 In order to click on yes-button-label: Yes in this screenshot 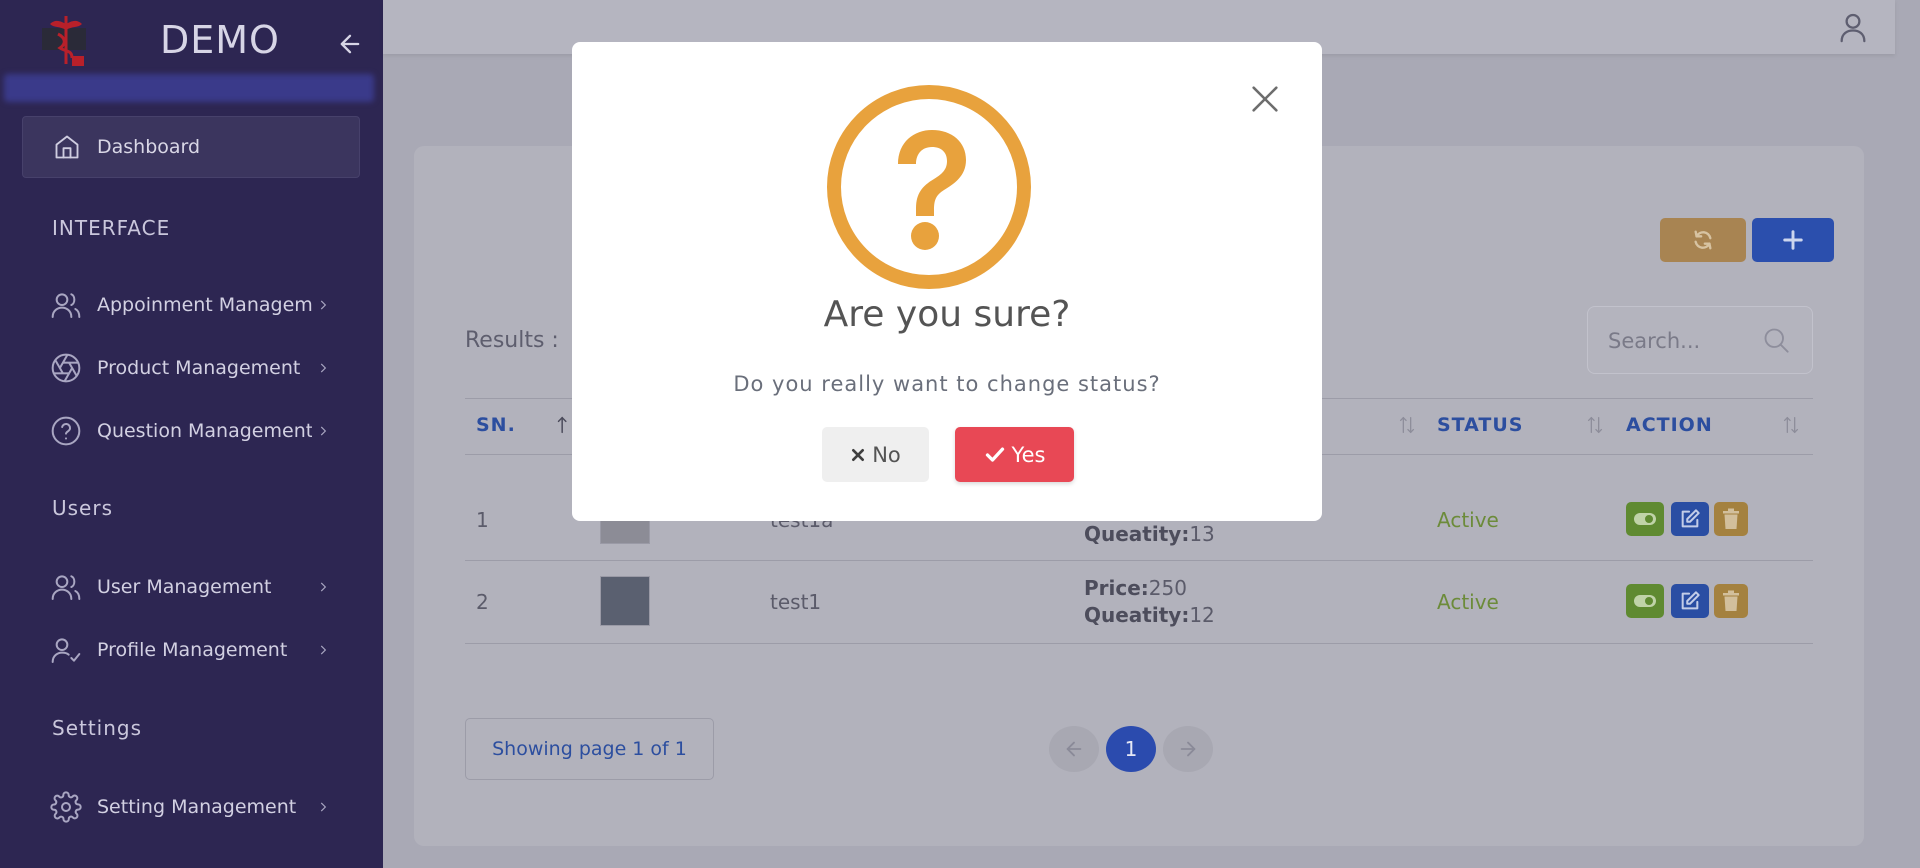, I will do `click(1028, 454)`.